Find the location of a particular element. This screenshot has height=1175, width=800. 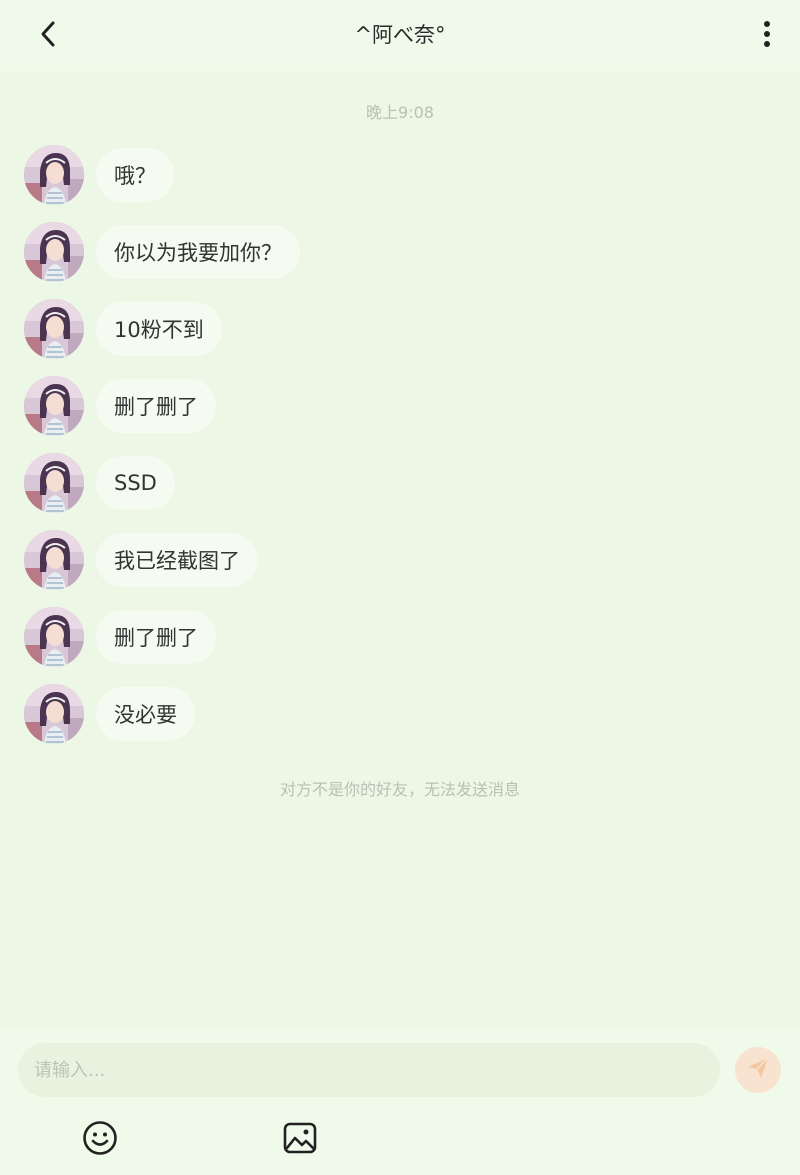

chat-title: ^阿べ奈° is located at coordinates (400, 35).